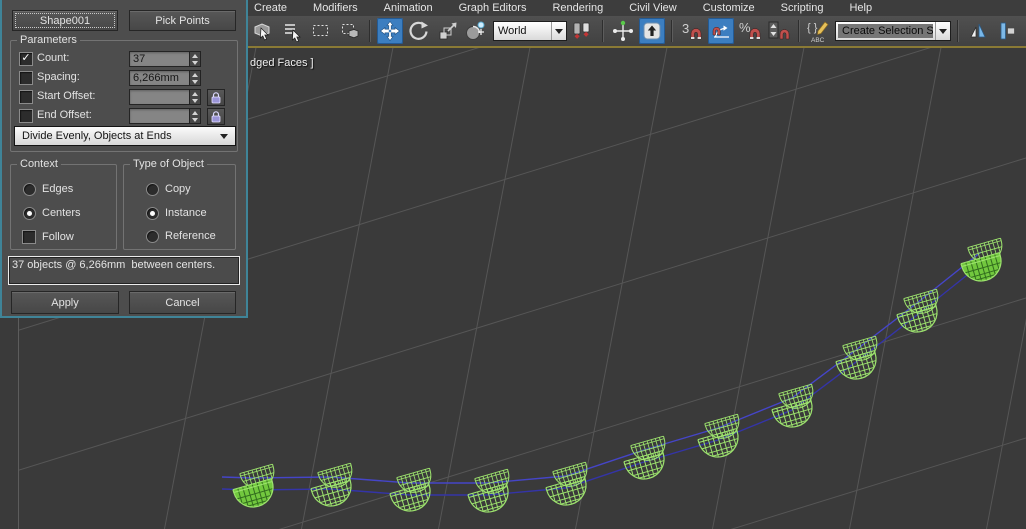 The width and height of the screenshot is (1026, 529). I want to click on count-spinner, so click(195, 59).